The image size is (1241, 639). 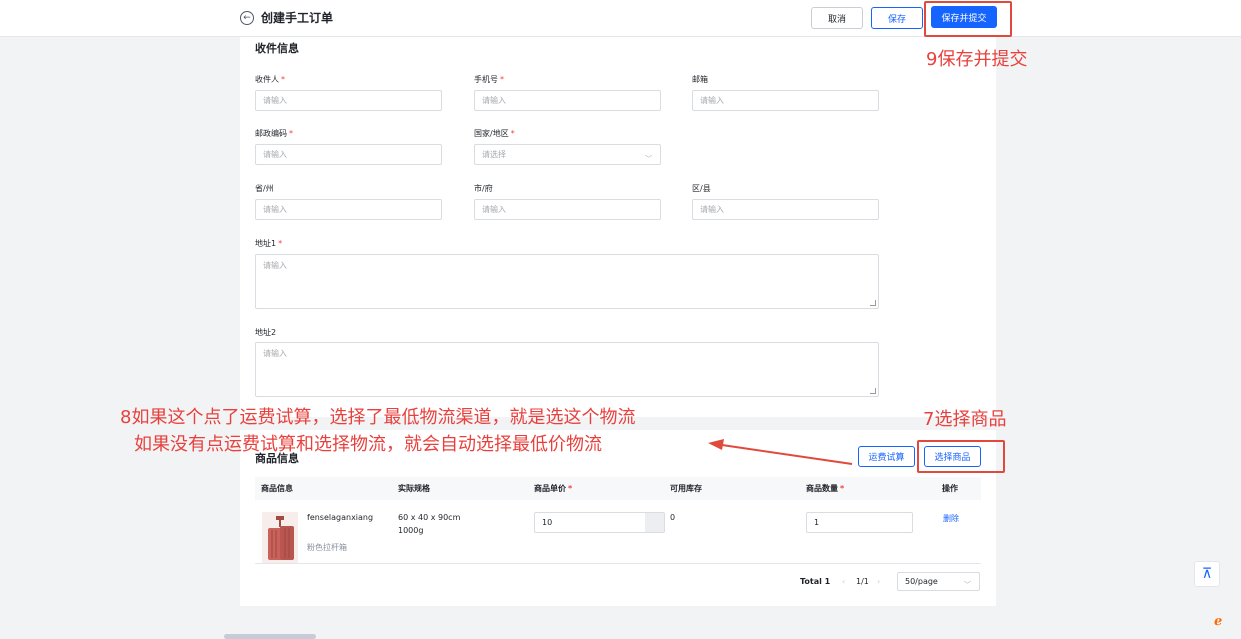 What do you see at coordinates (701, 188) in the screenshot?
I see `label-district: 区/县` at bounding box center [701, 188].